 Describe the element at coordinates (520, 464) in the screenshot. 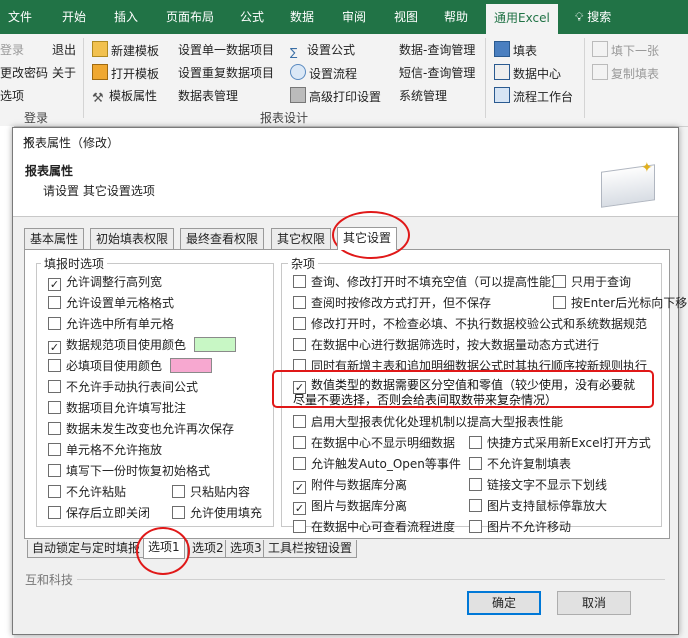

I see `misc-option: 不允许复制填表` at that location.